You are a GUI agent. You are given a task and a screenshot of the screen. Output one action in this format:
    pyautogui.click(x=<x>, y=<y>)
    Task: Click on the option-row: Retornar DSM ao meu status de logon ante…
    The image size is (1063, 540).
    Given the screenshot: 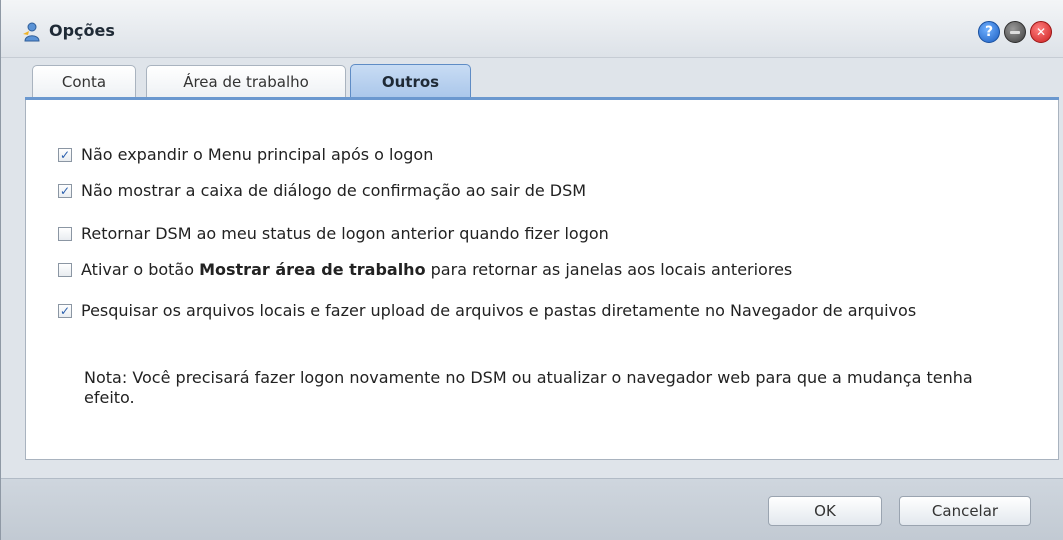 What is the action you would take?
    pyautogui.click(x=333, y=234)
    